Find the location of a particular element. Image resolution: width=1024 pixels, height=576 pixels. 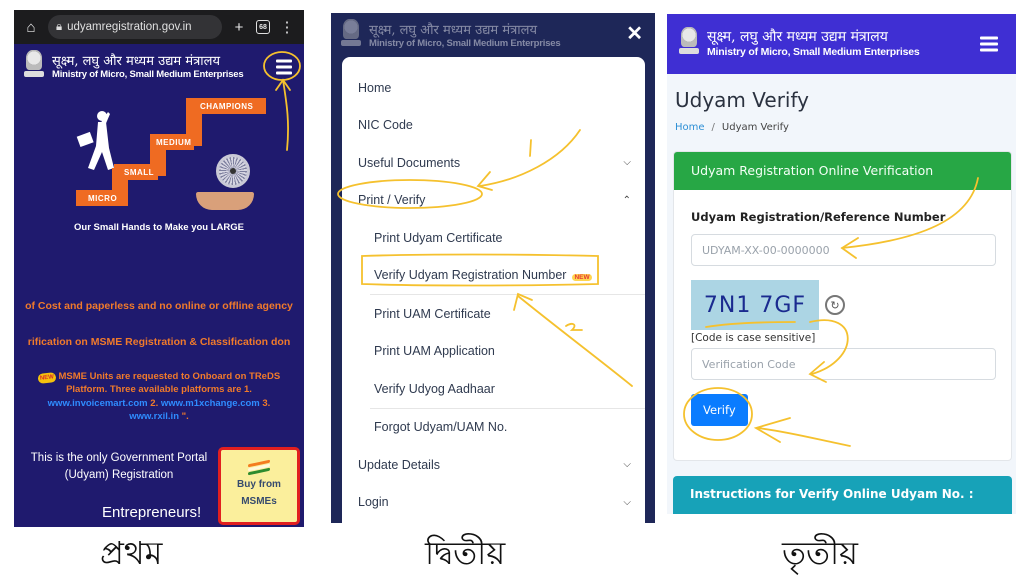

hand-icon is located at coordinates (225, 201).